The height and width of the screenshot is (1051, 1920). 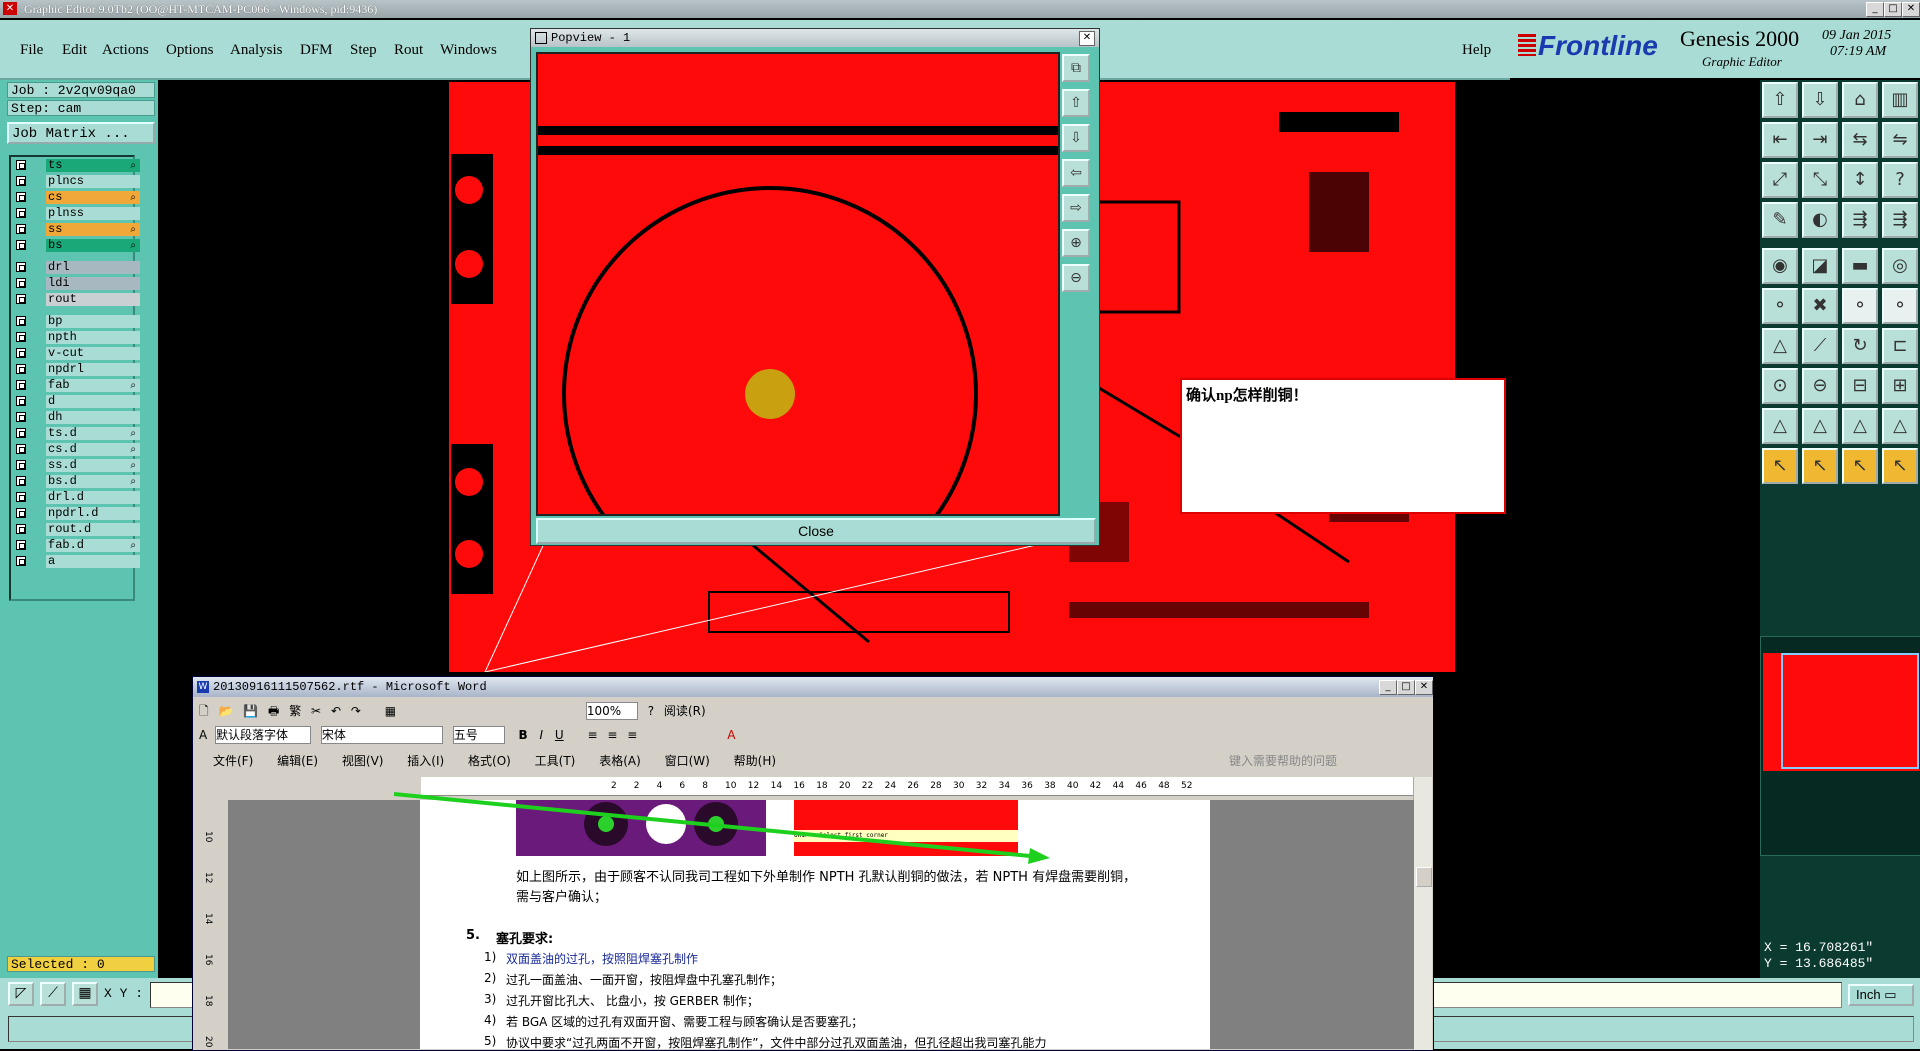 What do you see at coordinates (559, 735) in the screenshot?
I see `underline-button: U` at bounding box center [559, 735].